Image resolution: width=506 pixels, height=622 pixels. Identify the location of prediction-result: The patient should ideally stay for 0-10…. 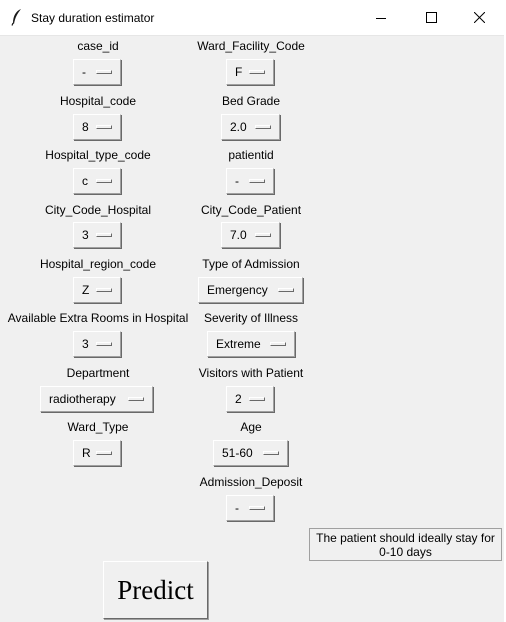
(405, 544).